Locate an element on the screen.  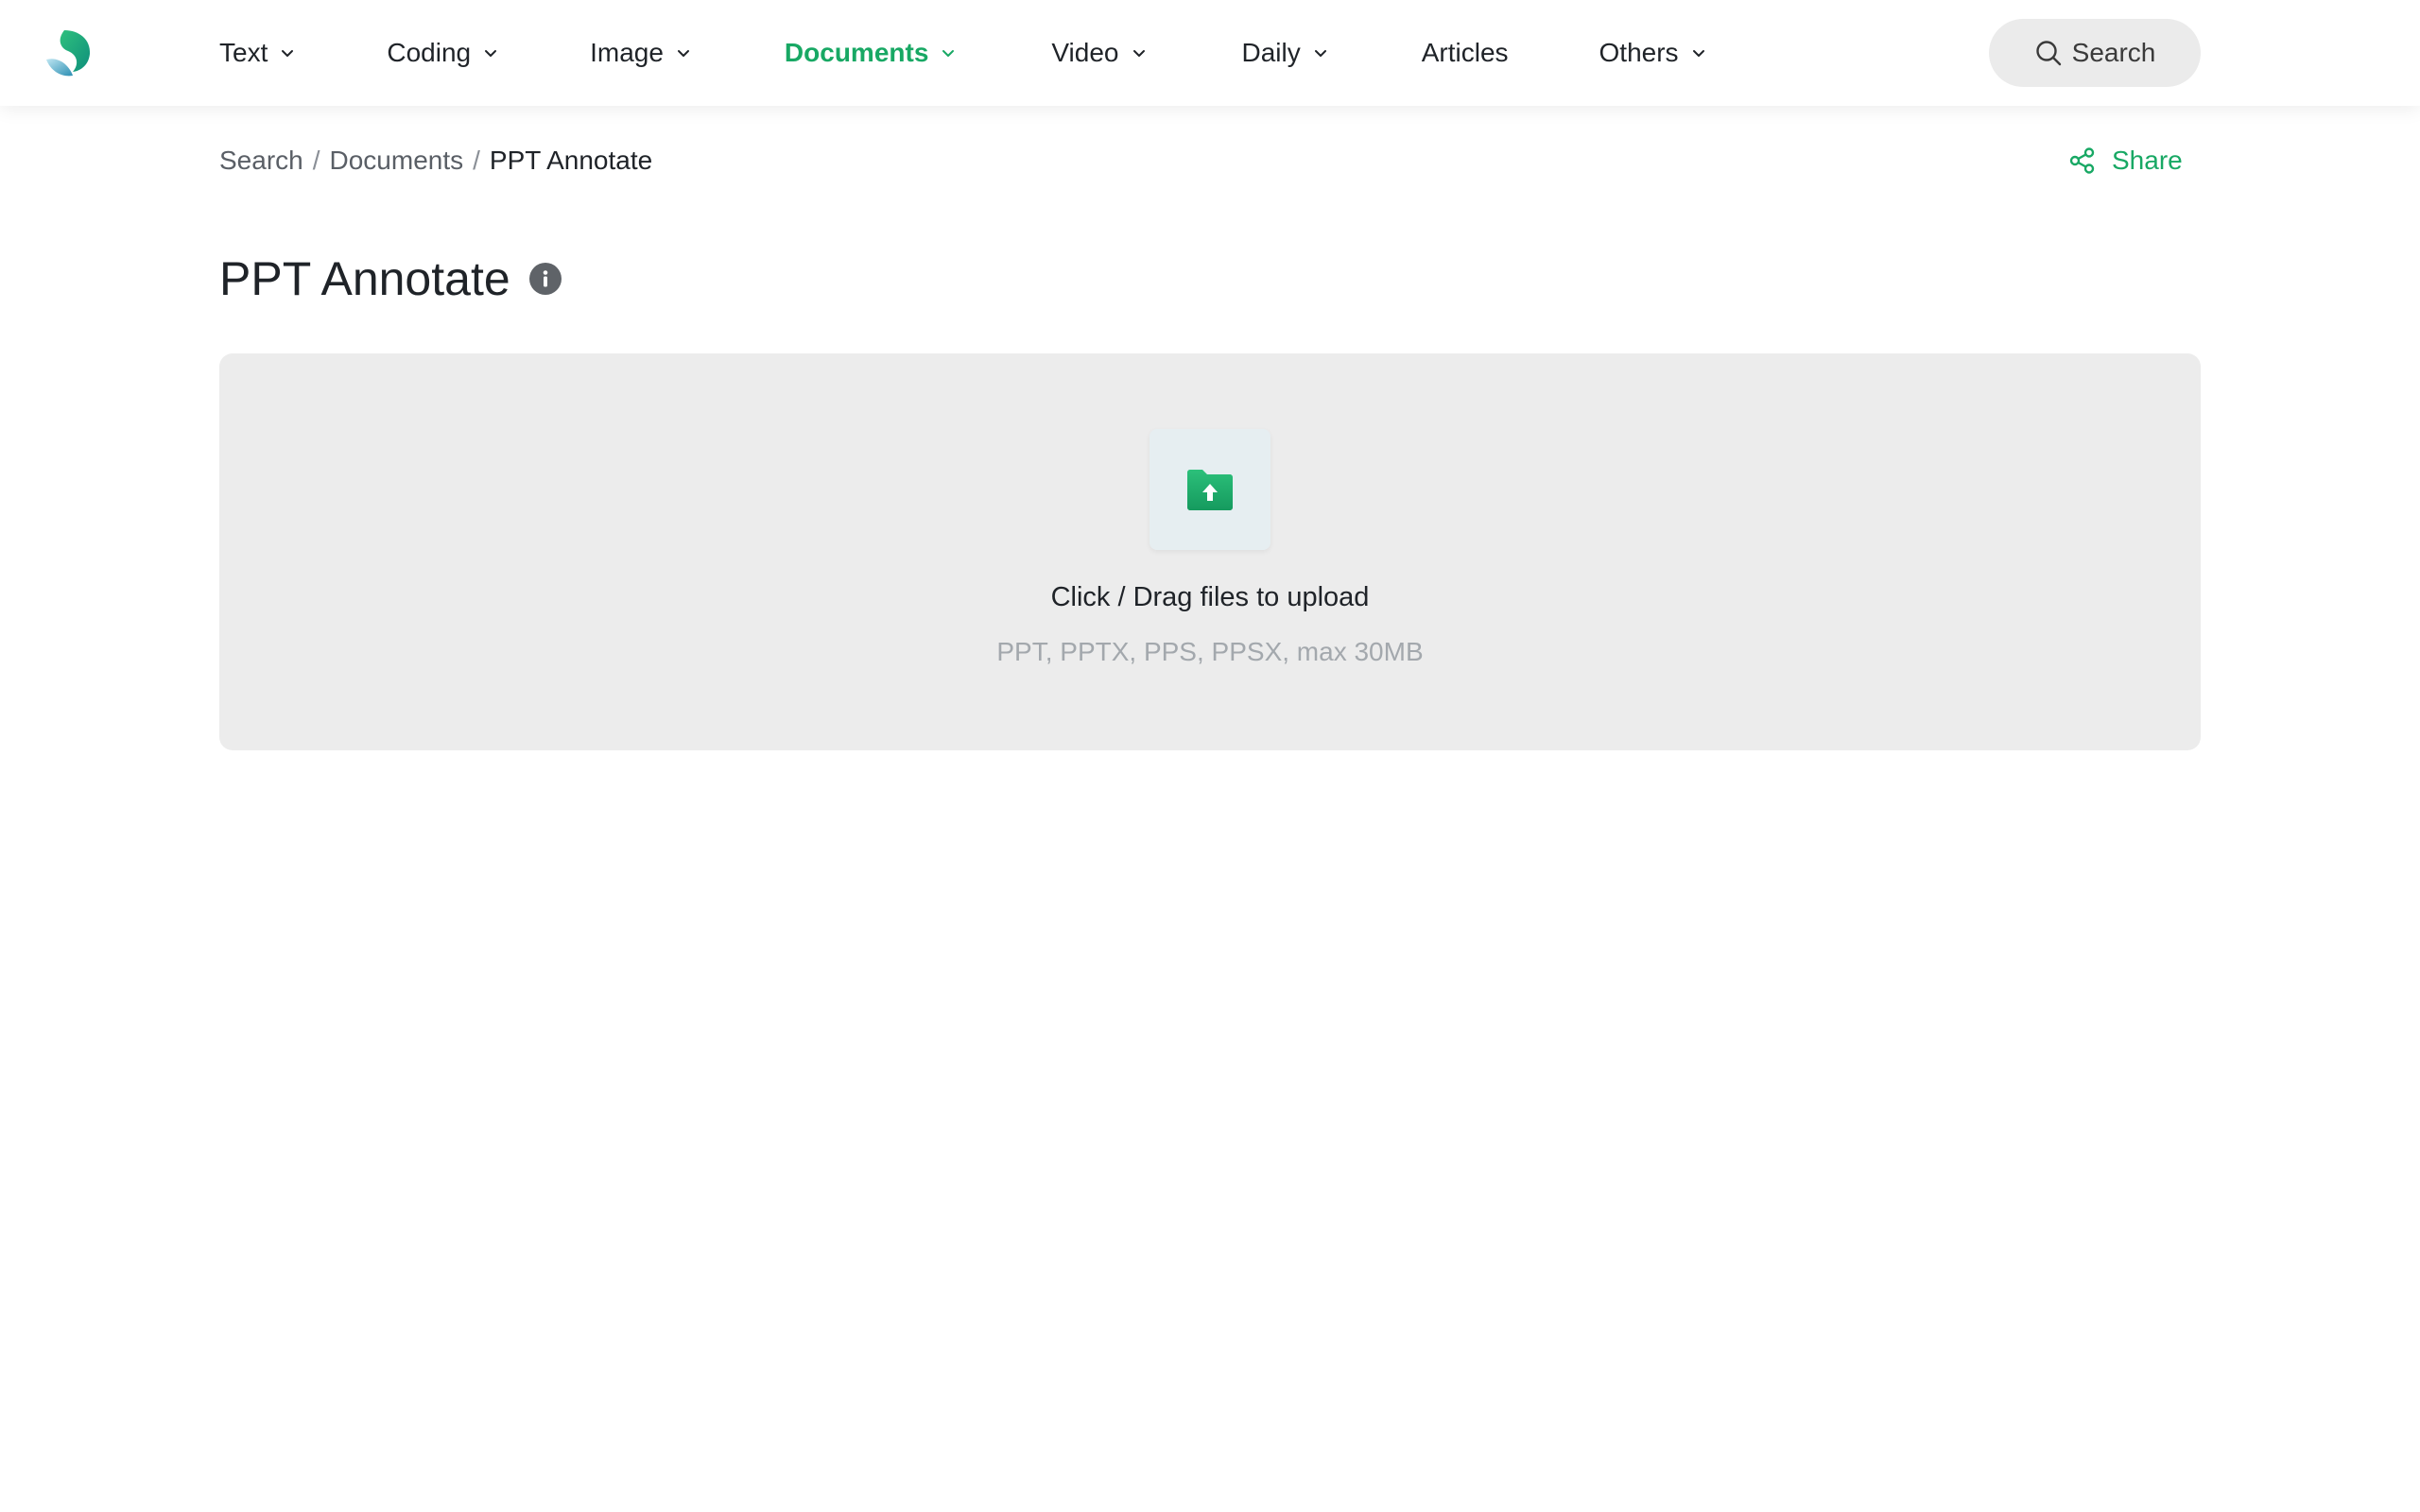
upload-hint: PPT, PPTX, PPS, PPSX, max 30MB is located at coordinates (1210, 651).